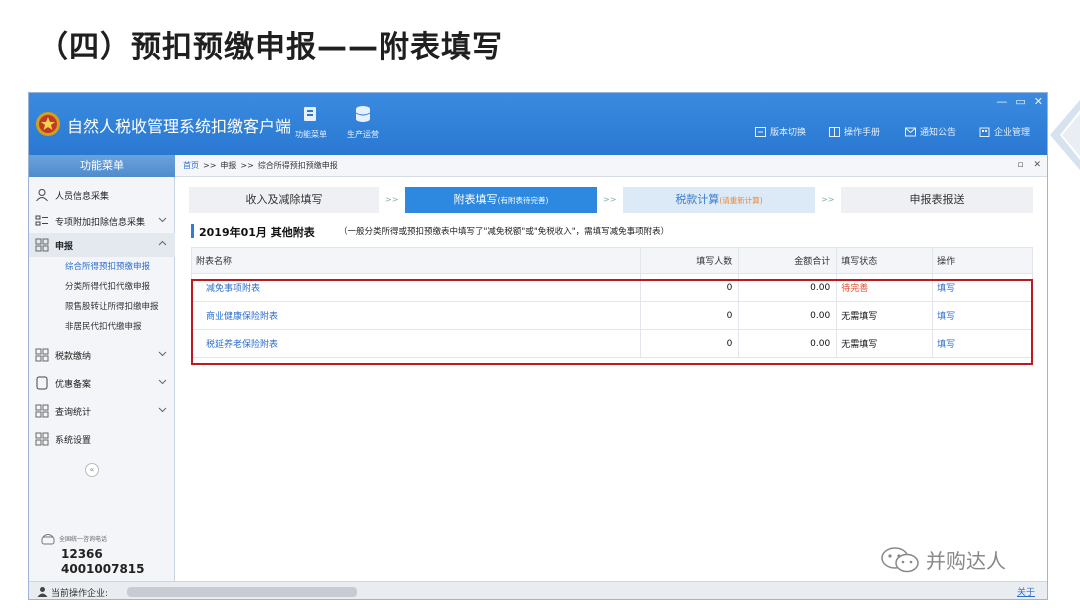 This screenshot has width=1080, height=608. I want to click on col-header-amount: 金额合计, so click(788, 260).